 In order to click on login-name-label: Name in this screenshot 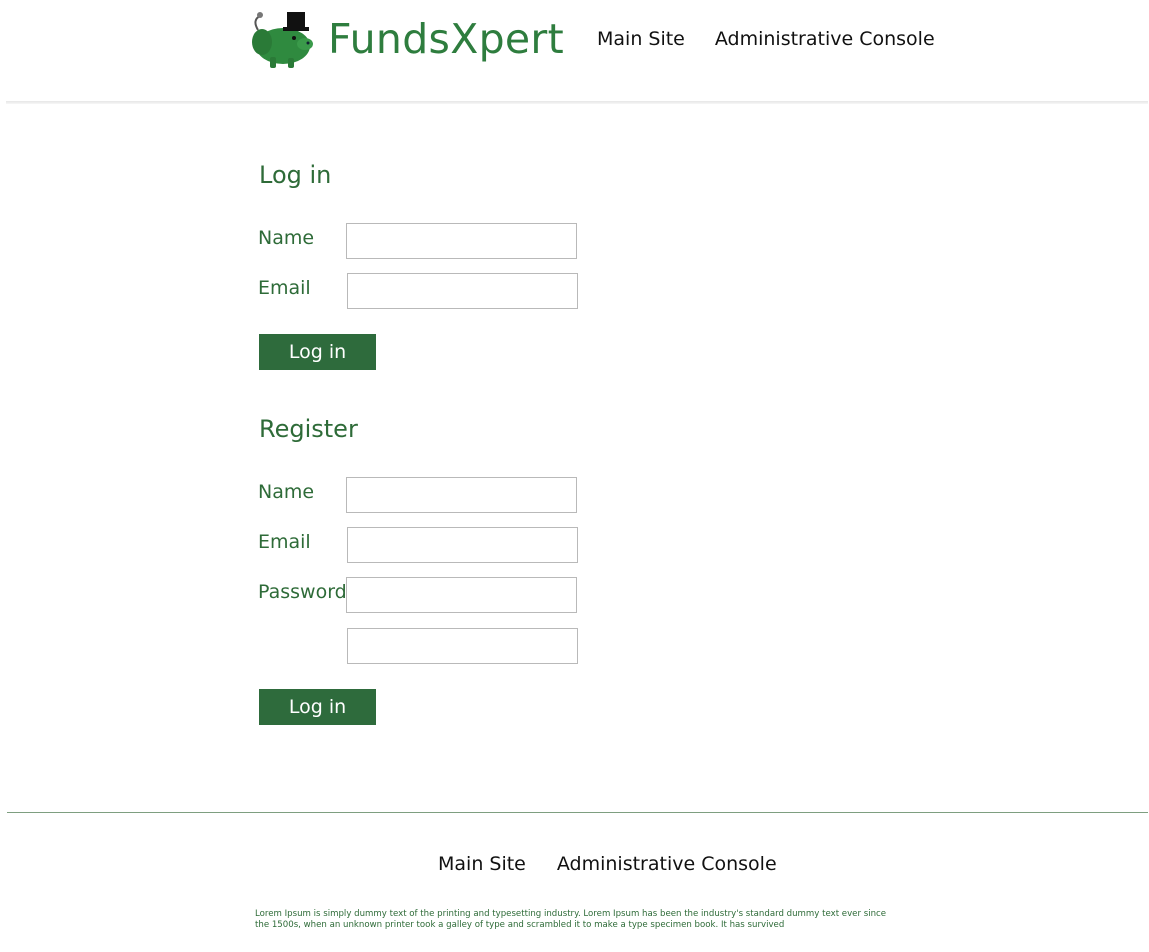, I will do `click(286, 238)`.